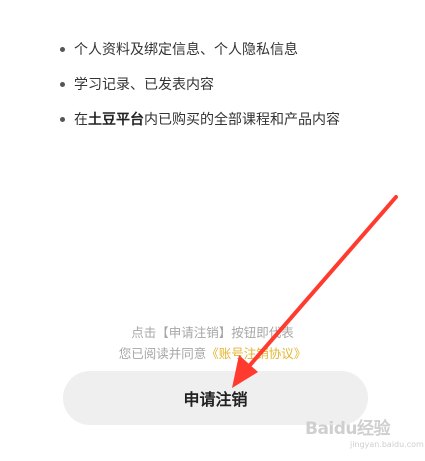 The image size is (425, 461). Describe the element at coordinates (235, 84) in the screenshot. I see `list-item: 学习记录、已发表内容` at that location.